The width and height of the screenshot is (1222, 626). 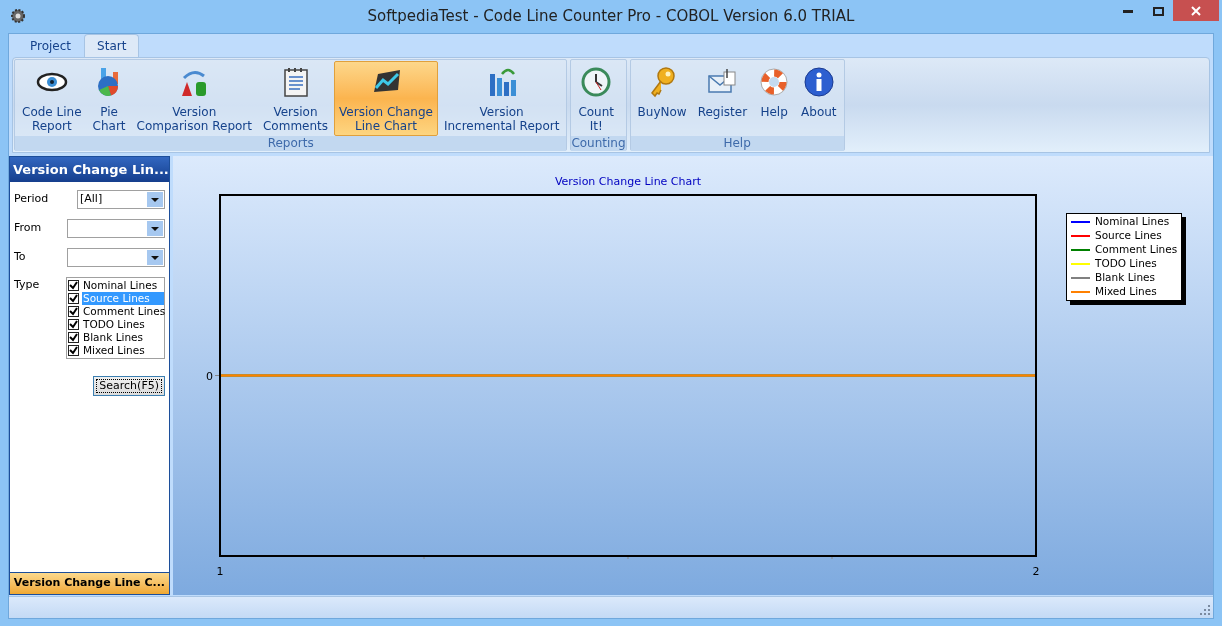 What do you see at coordinates (123, 324) in the screenshot?
I see `type-option: TODO Lines` at bounding box center [123, 324].